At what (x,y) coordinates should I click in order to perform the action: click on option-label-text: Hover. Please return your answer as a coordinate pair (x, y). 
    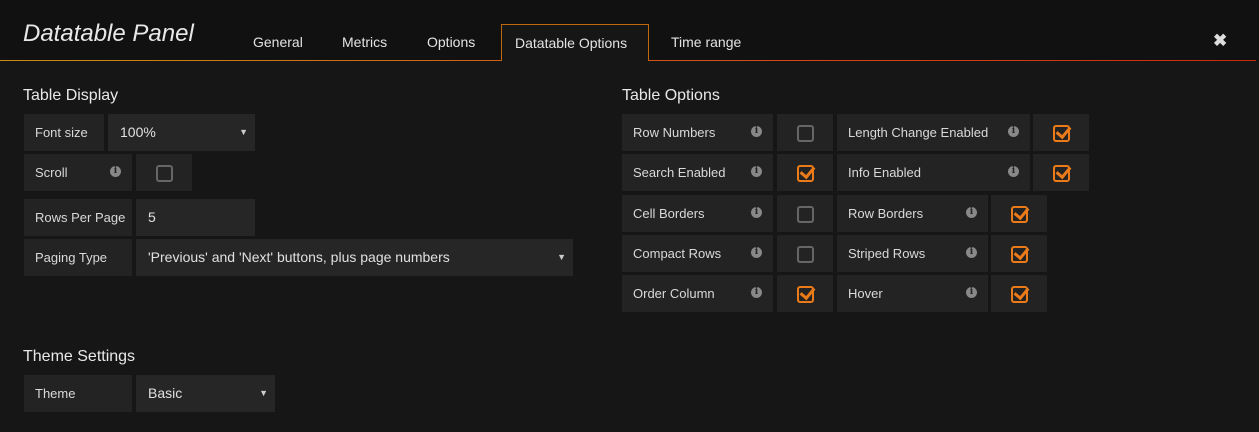
    Looking at the image, I should click on (865, 293).